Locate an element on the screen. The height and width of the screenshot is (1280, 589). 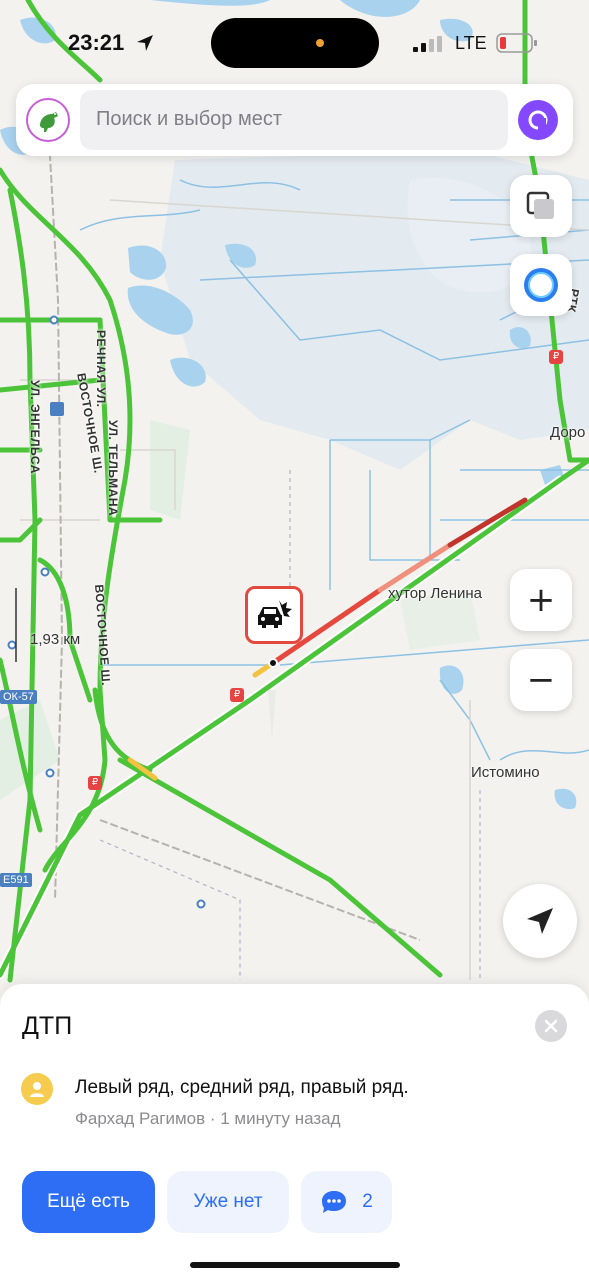
user-avatar is located at coordinates (37, 1089).